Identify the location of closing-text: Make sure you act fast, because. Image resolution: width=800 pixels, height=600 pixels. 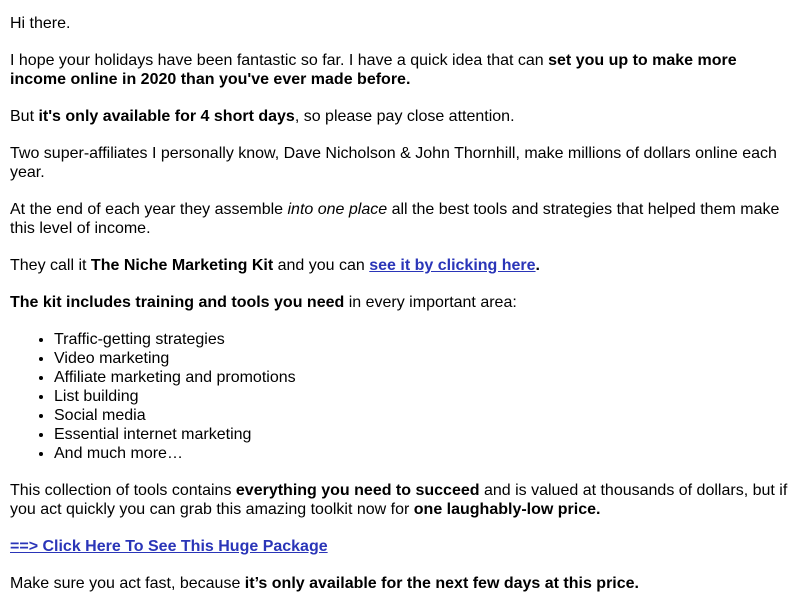
(127, 583).